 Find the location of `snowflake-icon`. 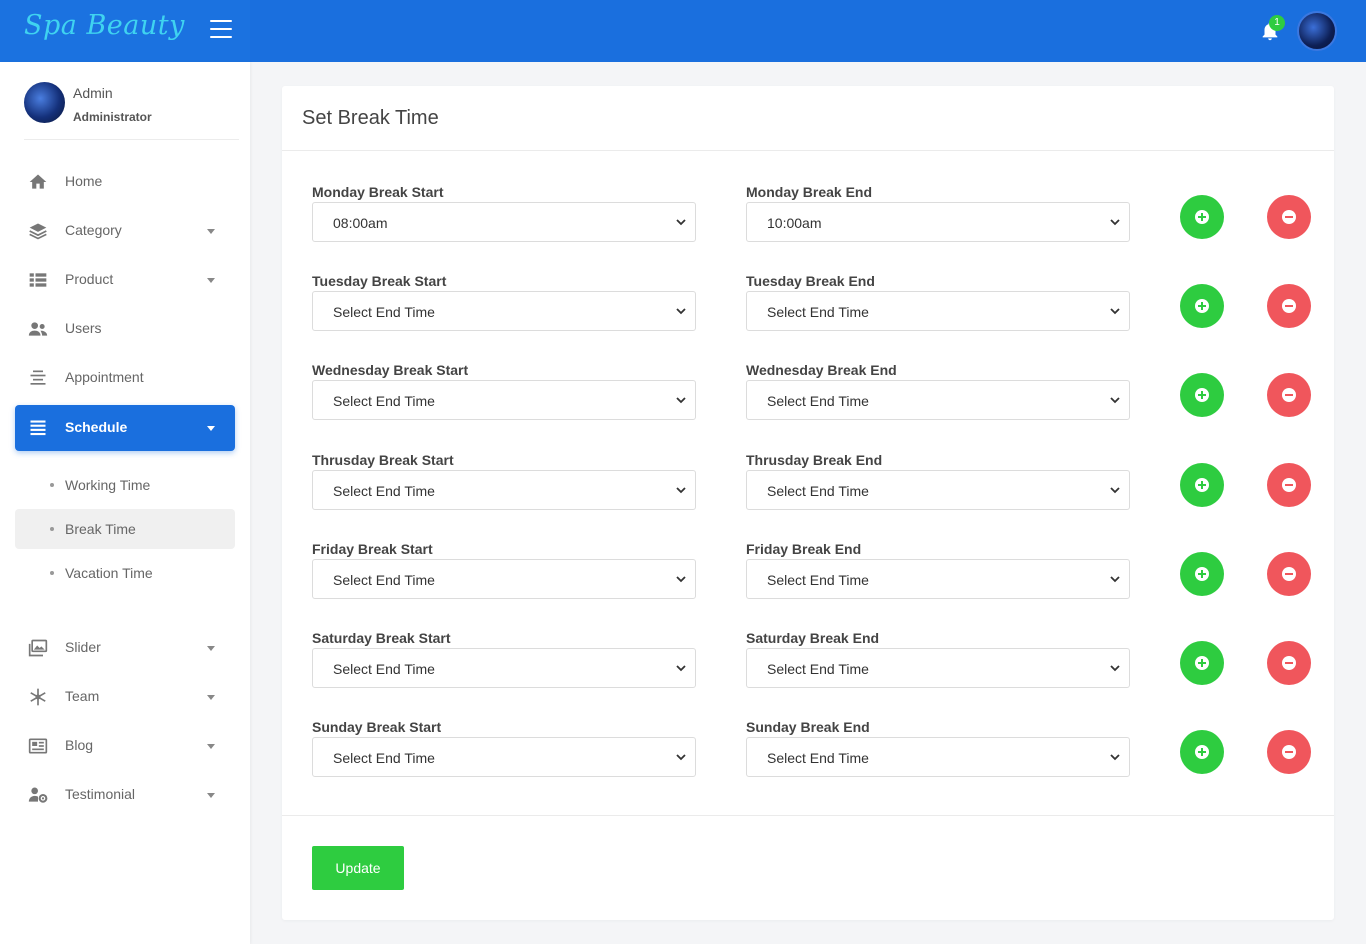

snowflake-icon is located at coordinates (38, 697).